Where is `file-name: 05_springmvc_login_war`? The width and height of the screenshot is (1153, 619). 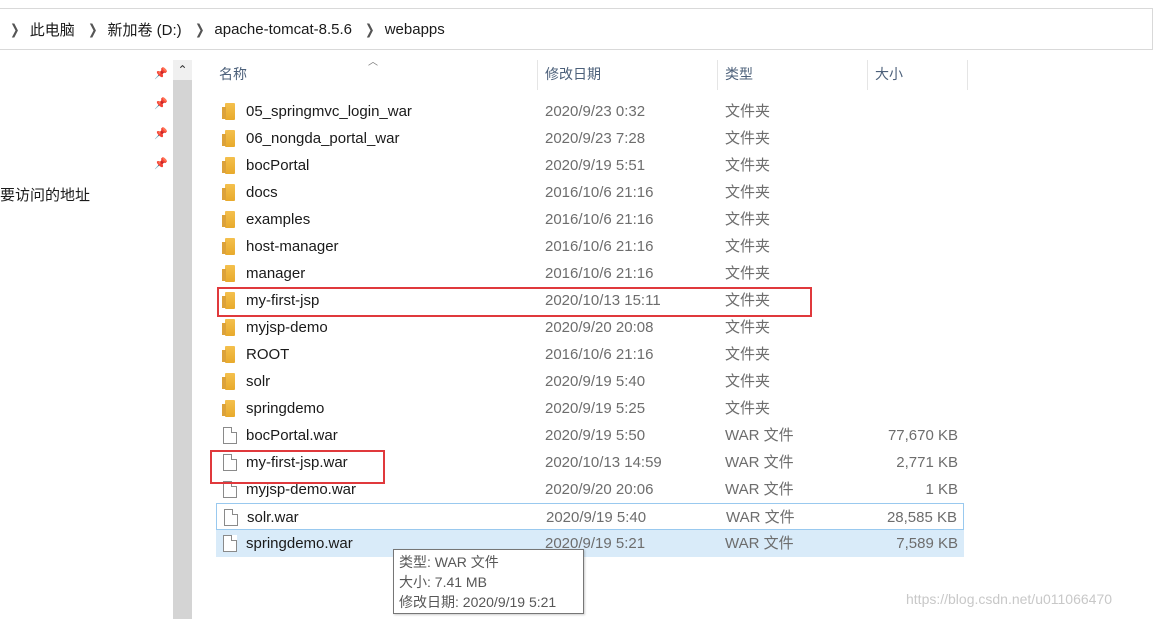
file-name: 05_springmvc_login_war is located at coordinates (329, 111).